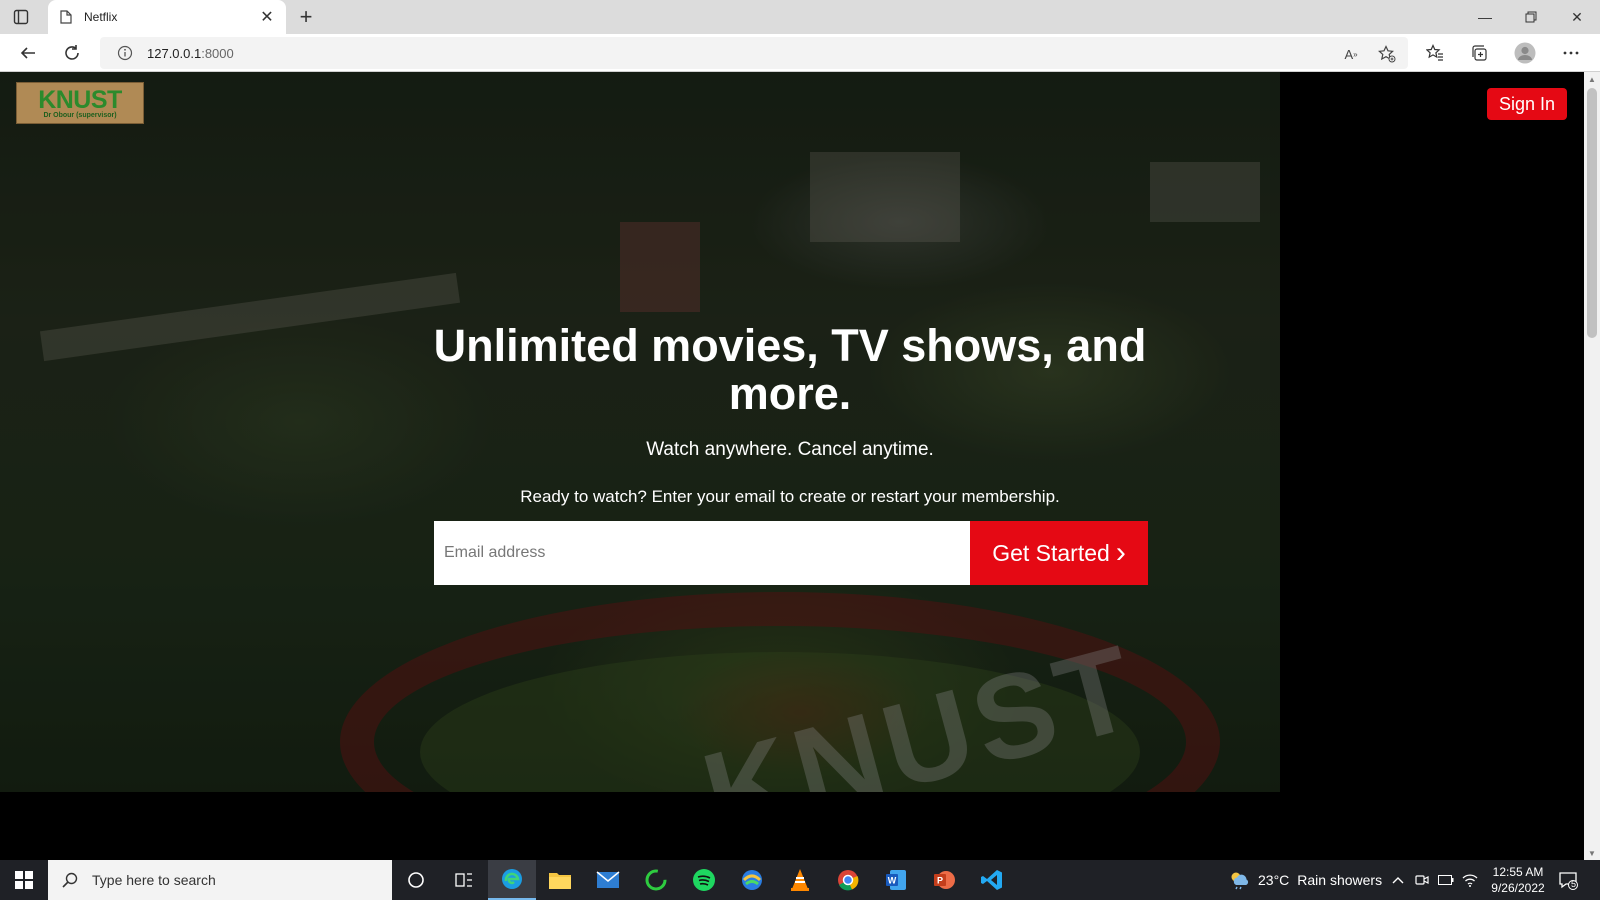 This screenshot has width=1600, height=900. I want to click on sign-in-button: Sign In, so click(1527, 104).